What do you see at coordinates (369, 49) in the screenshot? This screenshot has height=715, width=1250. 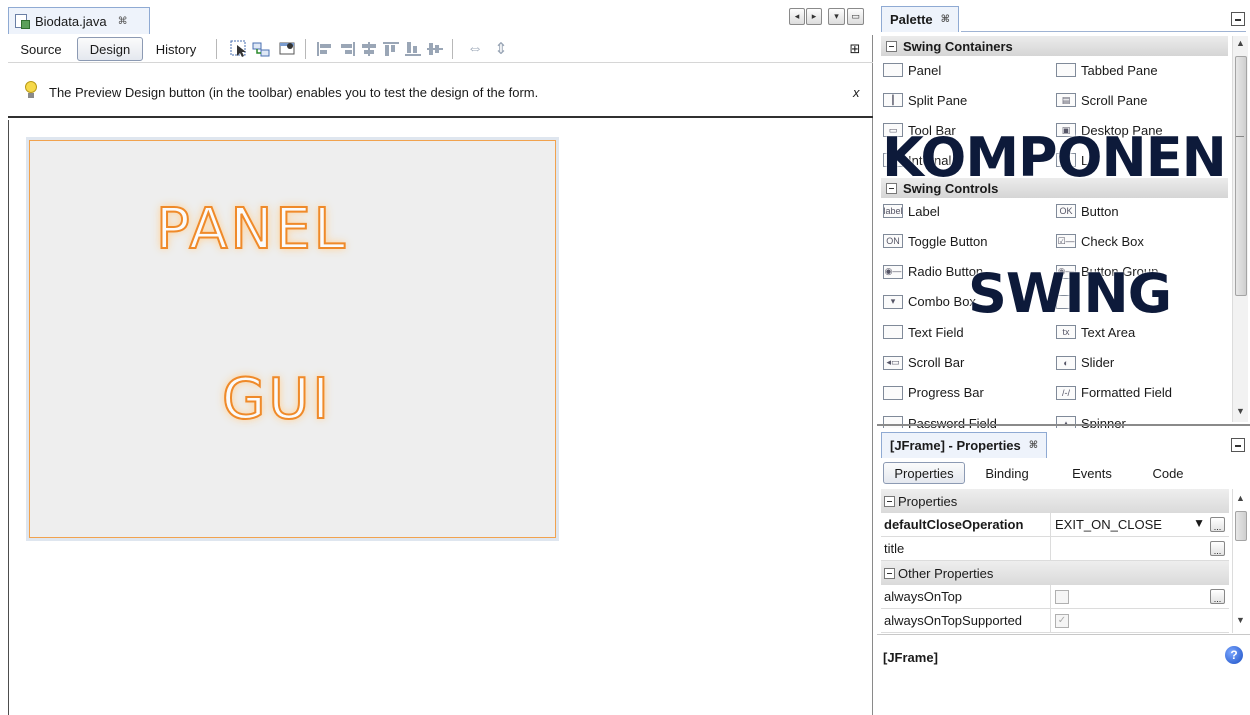 I see `center-horizontally-icon` at bounding box center [369, 49].